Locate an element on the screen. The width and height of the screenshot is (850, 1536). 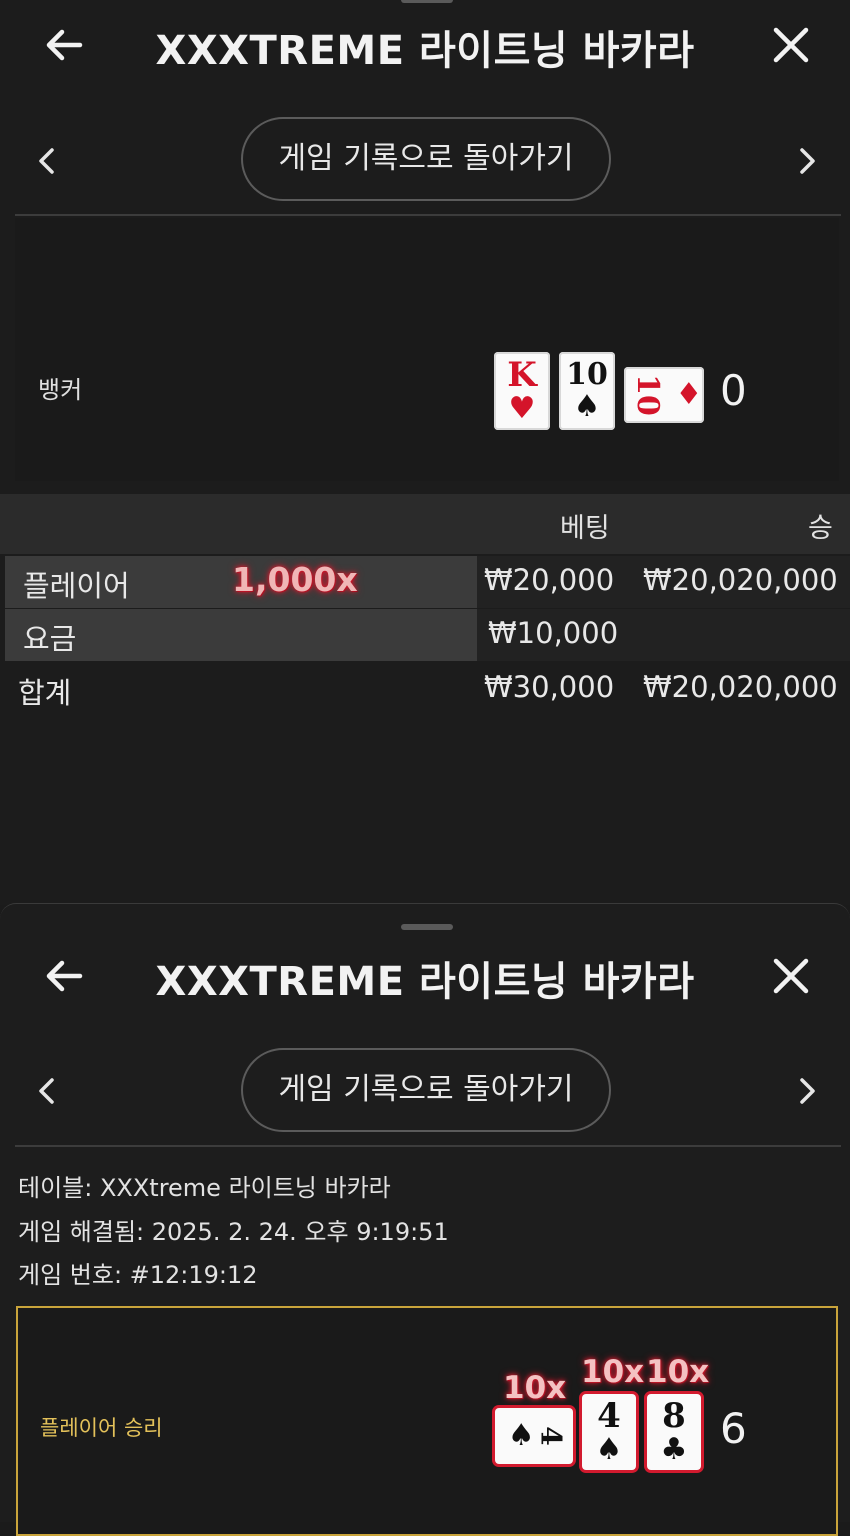
player-card: 4 ♠ is located at coordinates (609, 1432).